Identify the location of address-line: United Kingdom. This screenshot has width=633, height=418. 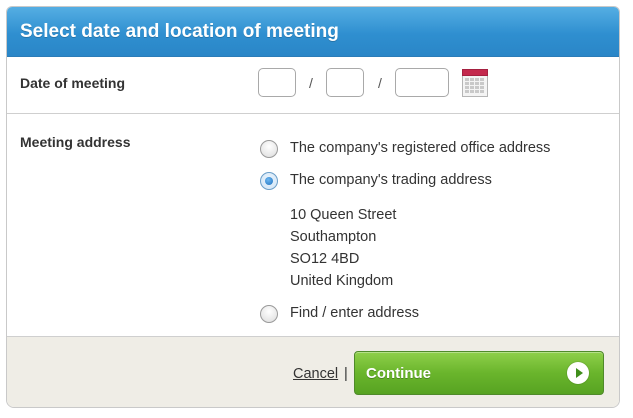
(342, 281).